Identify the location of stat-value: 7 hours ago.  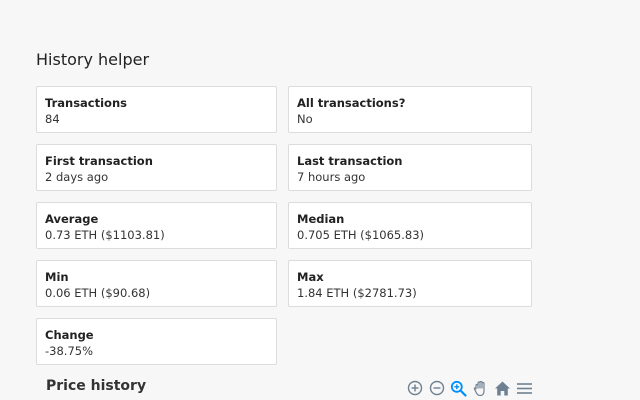
(331, 177).